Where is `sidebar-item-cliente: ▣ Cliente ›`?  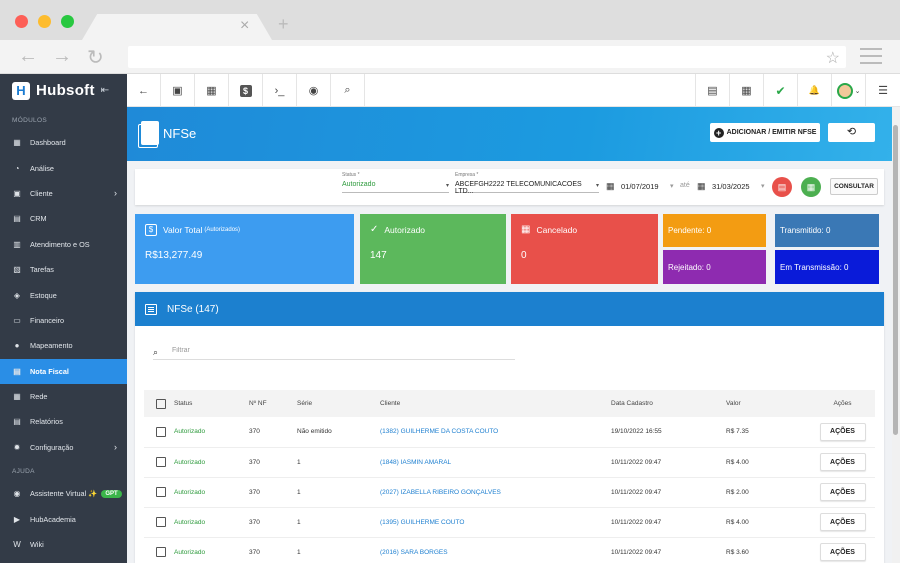 sidebar-item-cliente: ▣ Cliente › is located at coordinates (63, 193).